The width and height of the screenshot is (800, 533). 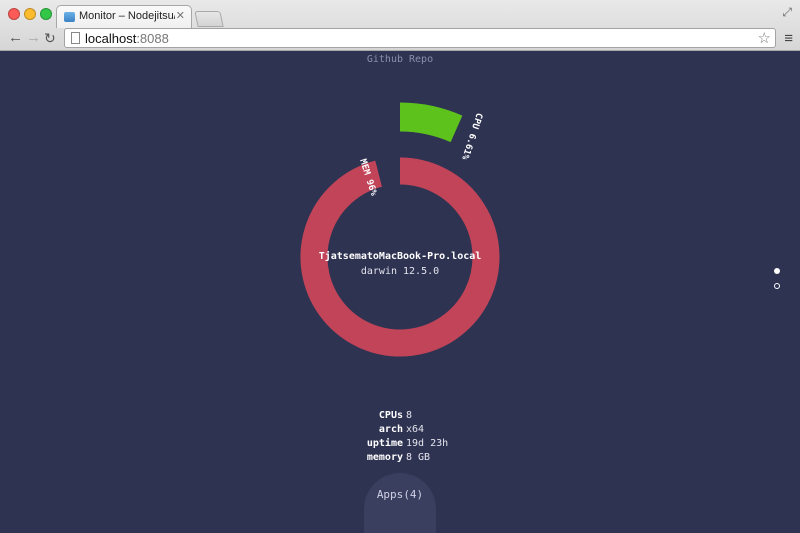 What do you see at coordinates (384, 443) in the screenshot?
I see `stat-key: uptime` at bounding box center [384, 443].